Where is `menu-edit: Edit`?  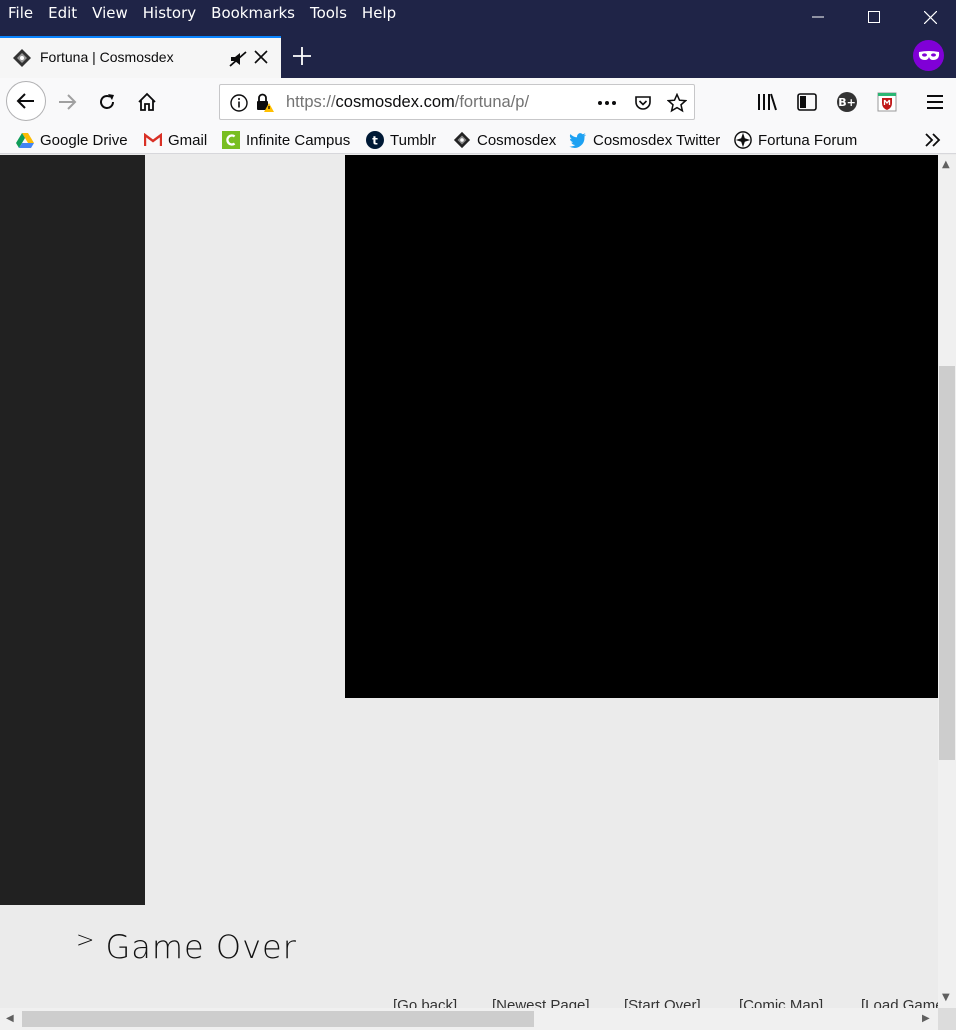
menu-edit: Edit is located at coordinates (62, 13).